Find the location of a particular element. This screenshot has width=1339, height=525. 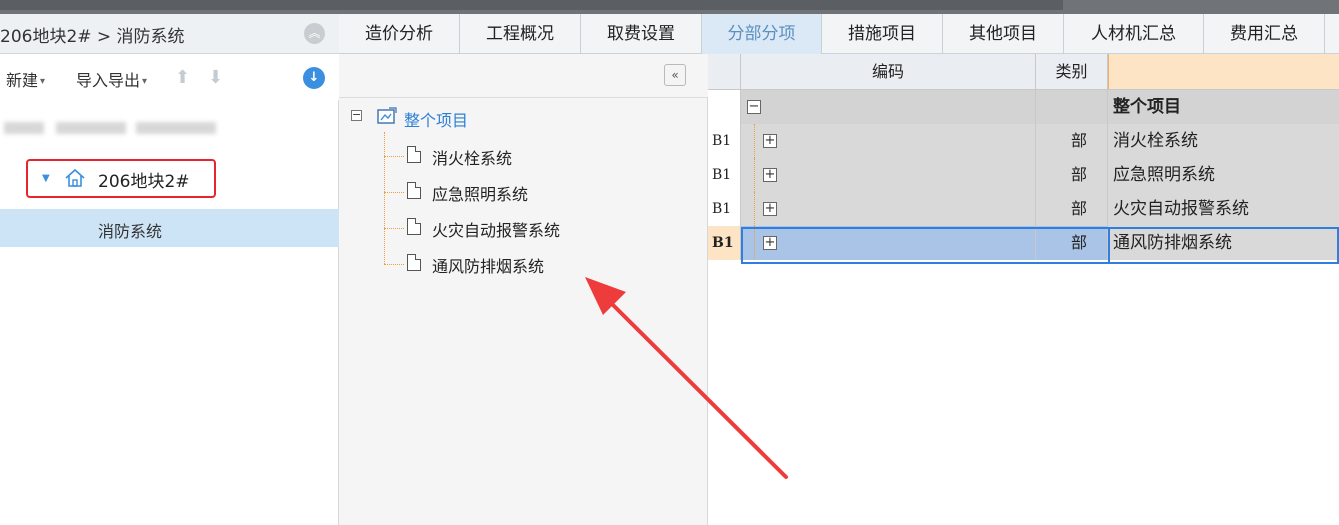

table-row: B1 + 部 消火栓系统 is located at coordinates (1023, 141).